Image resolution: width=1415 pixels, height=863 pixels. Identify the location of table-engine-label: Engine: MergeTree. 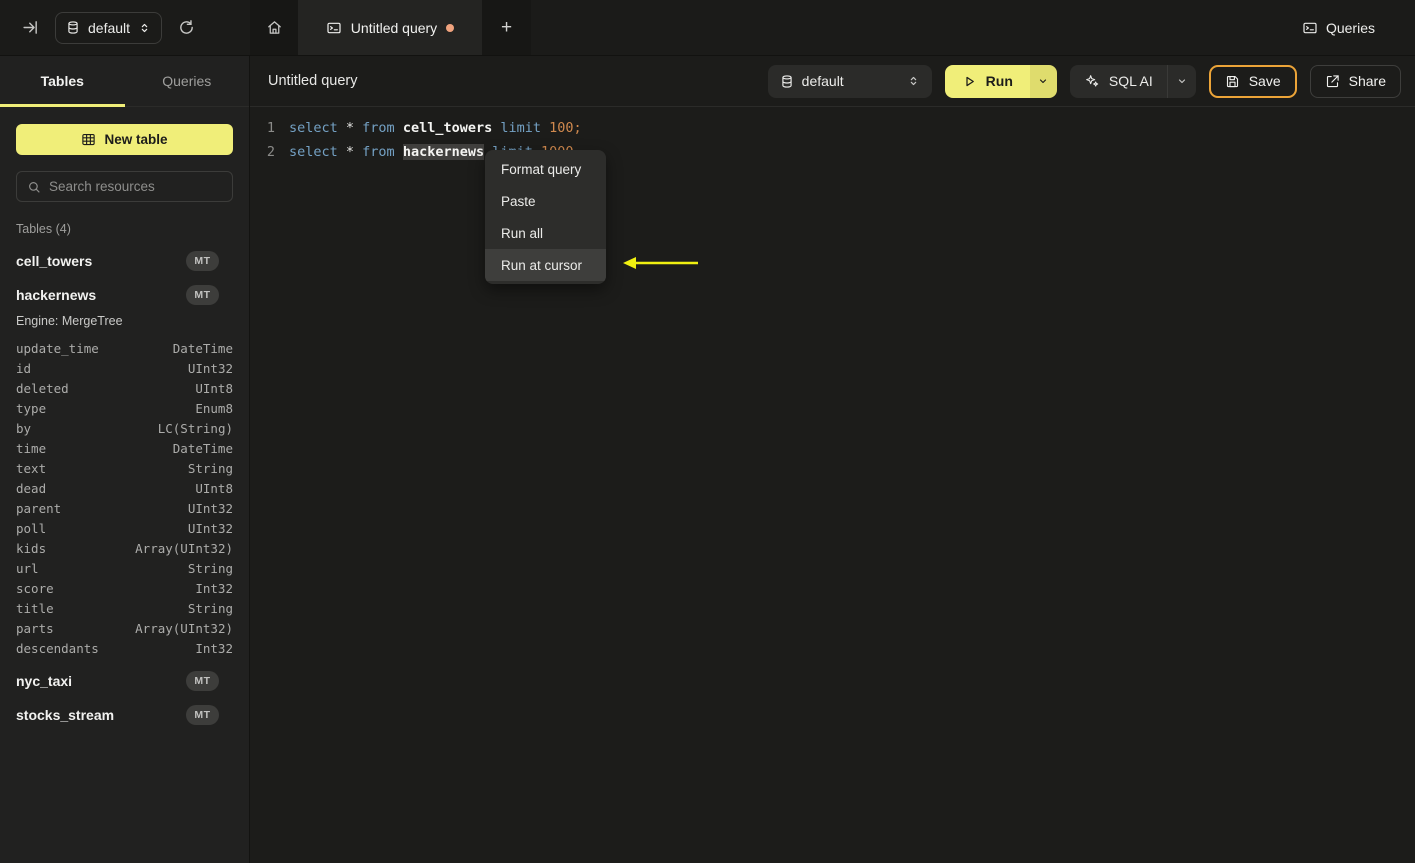
(69, 321).